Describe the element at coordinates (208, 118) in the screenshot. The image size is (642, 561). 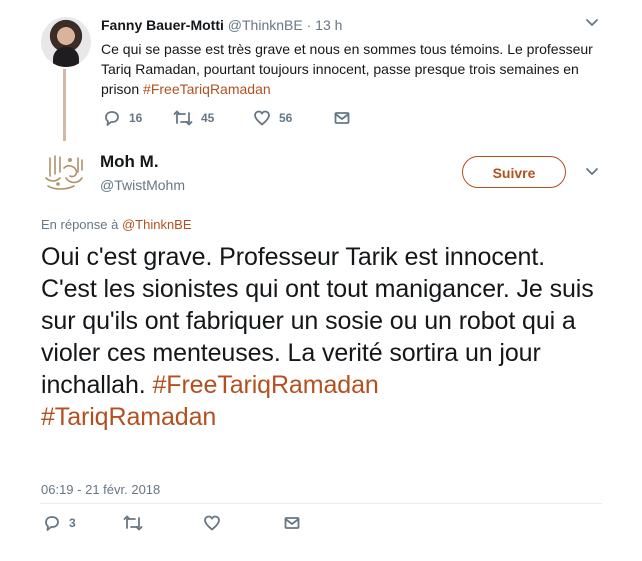
I see `retweet-count: 45` at that location.